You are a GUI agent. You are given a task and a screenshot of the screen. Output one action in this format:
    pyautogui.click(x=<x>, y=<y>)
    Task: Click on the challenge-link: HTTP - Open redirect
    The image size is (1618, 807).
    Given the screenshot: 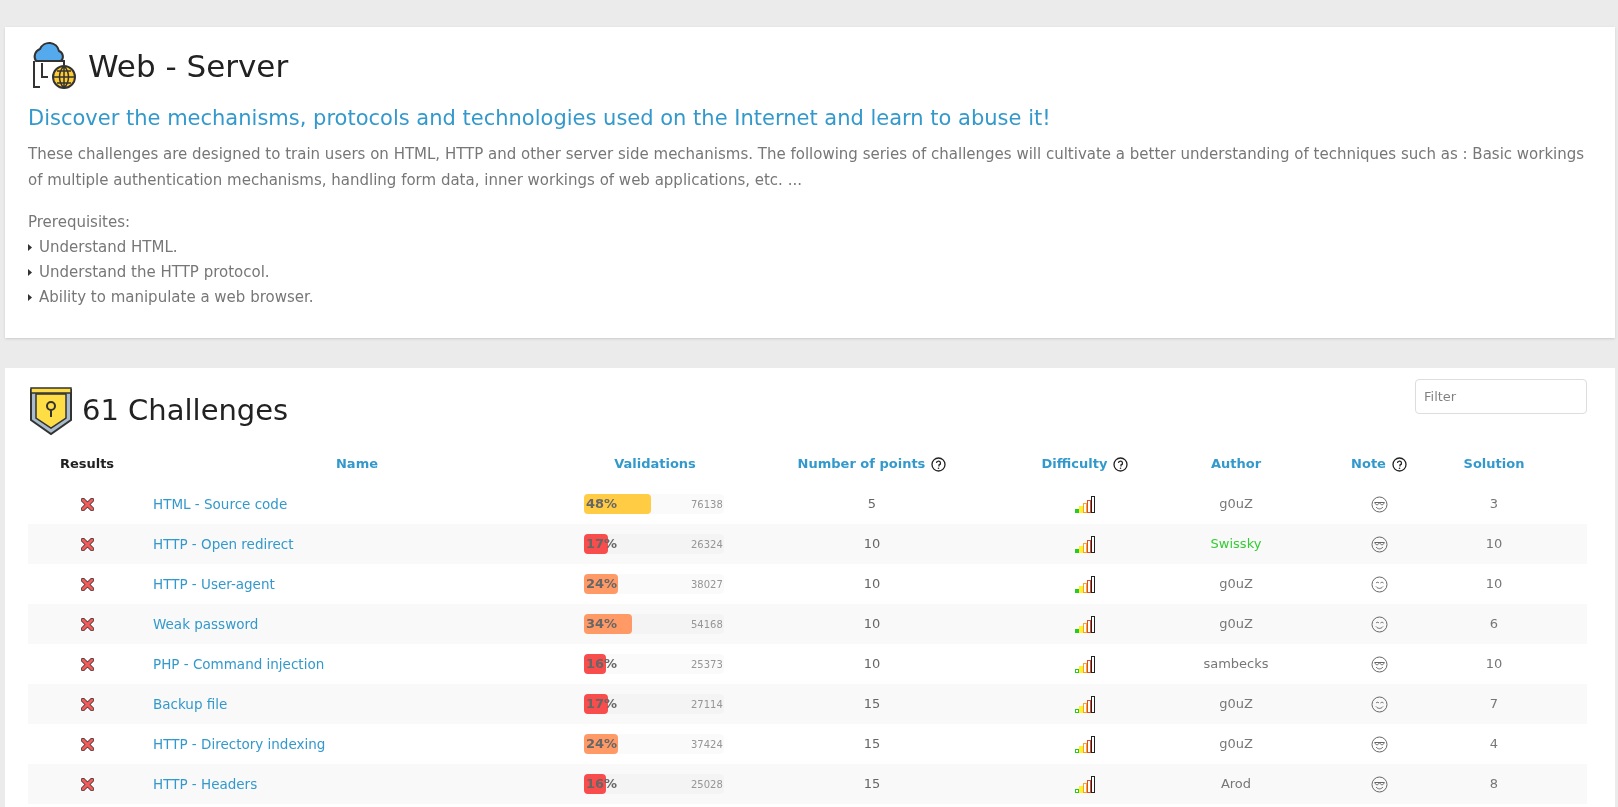 What is the action you would take?
    pyautogui.click(x=223, y=543)
    